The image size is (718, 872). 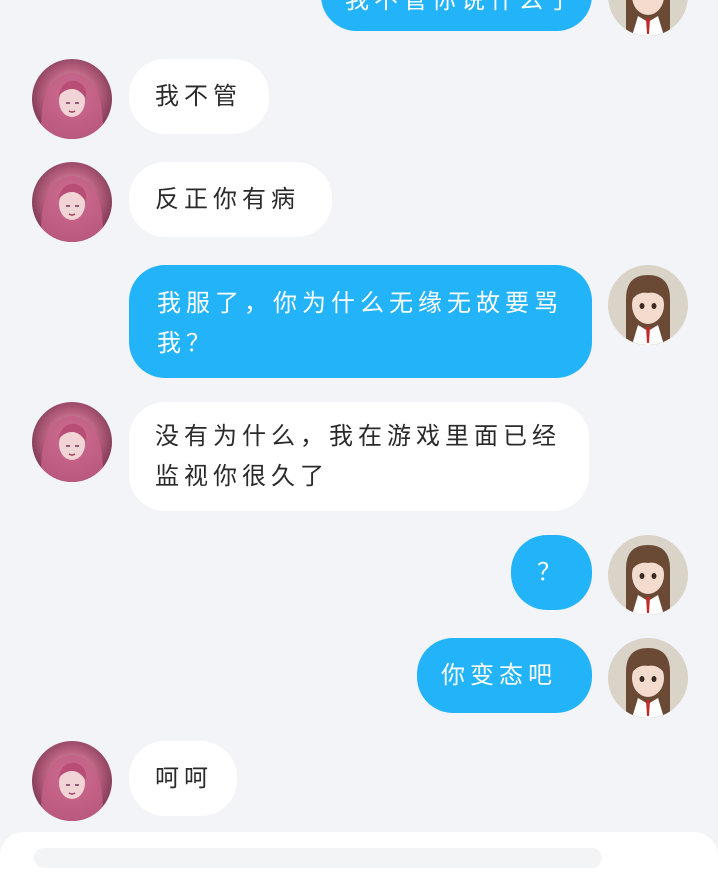 I want to click on outgoing-message-bubble: ？, so click(x=551, y=572).